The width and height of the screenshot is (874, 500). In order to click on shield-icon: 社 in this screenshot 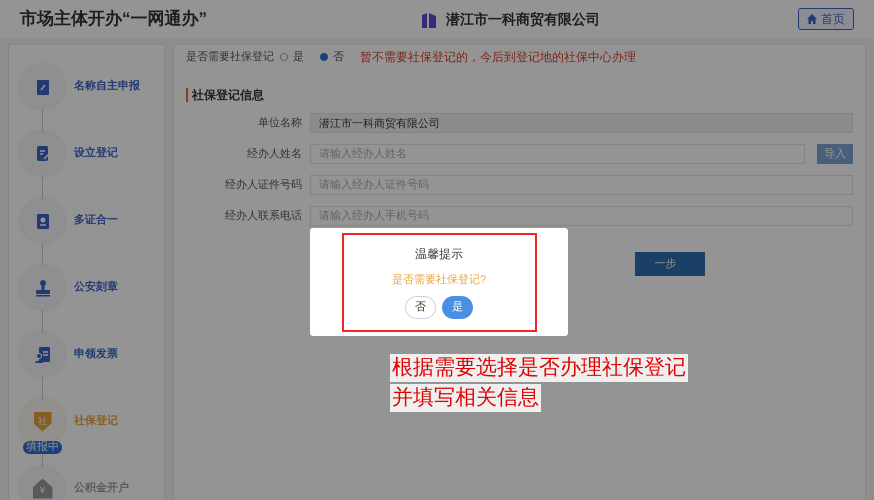, I will do `click(43, 422)`.